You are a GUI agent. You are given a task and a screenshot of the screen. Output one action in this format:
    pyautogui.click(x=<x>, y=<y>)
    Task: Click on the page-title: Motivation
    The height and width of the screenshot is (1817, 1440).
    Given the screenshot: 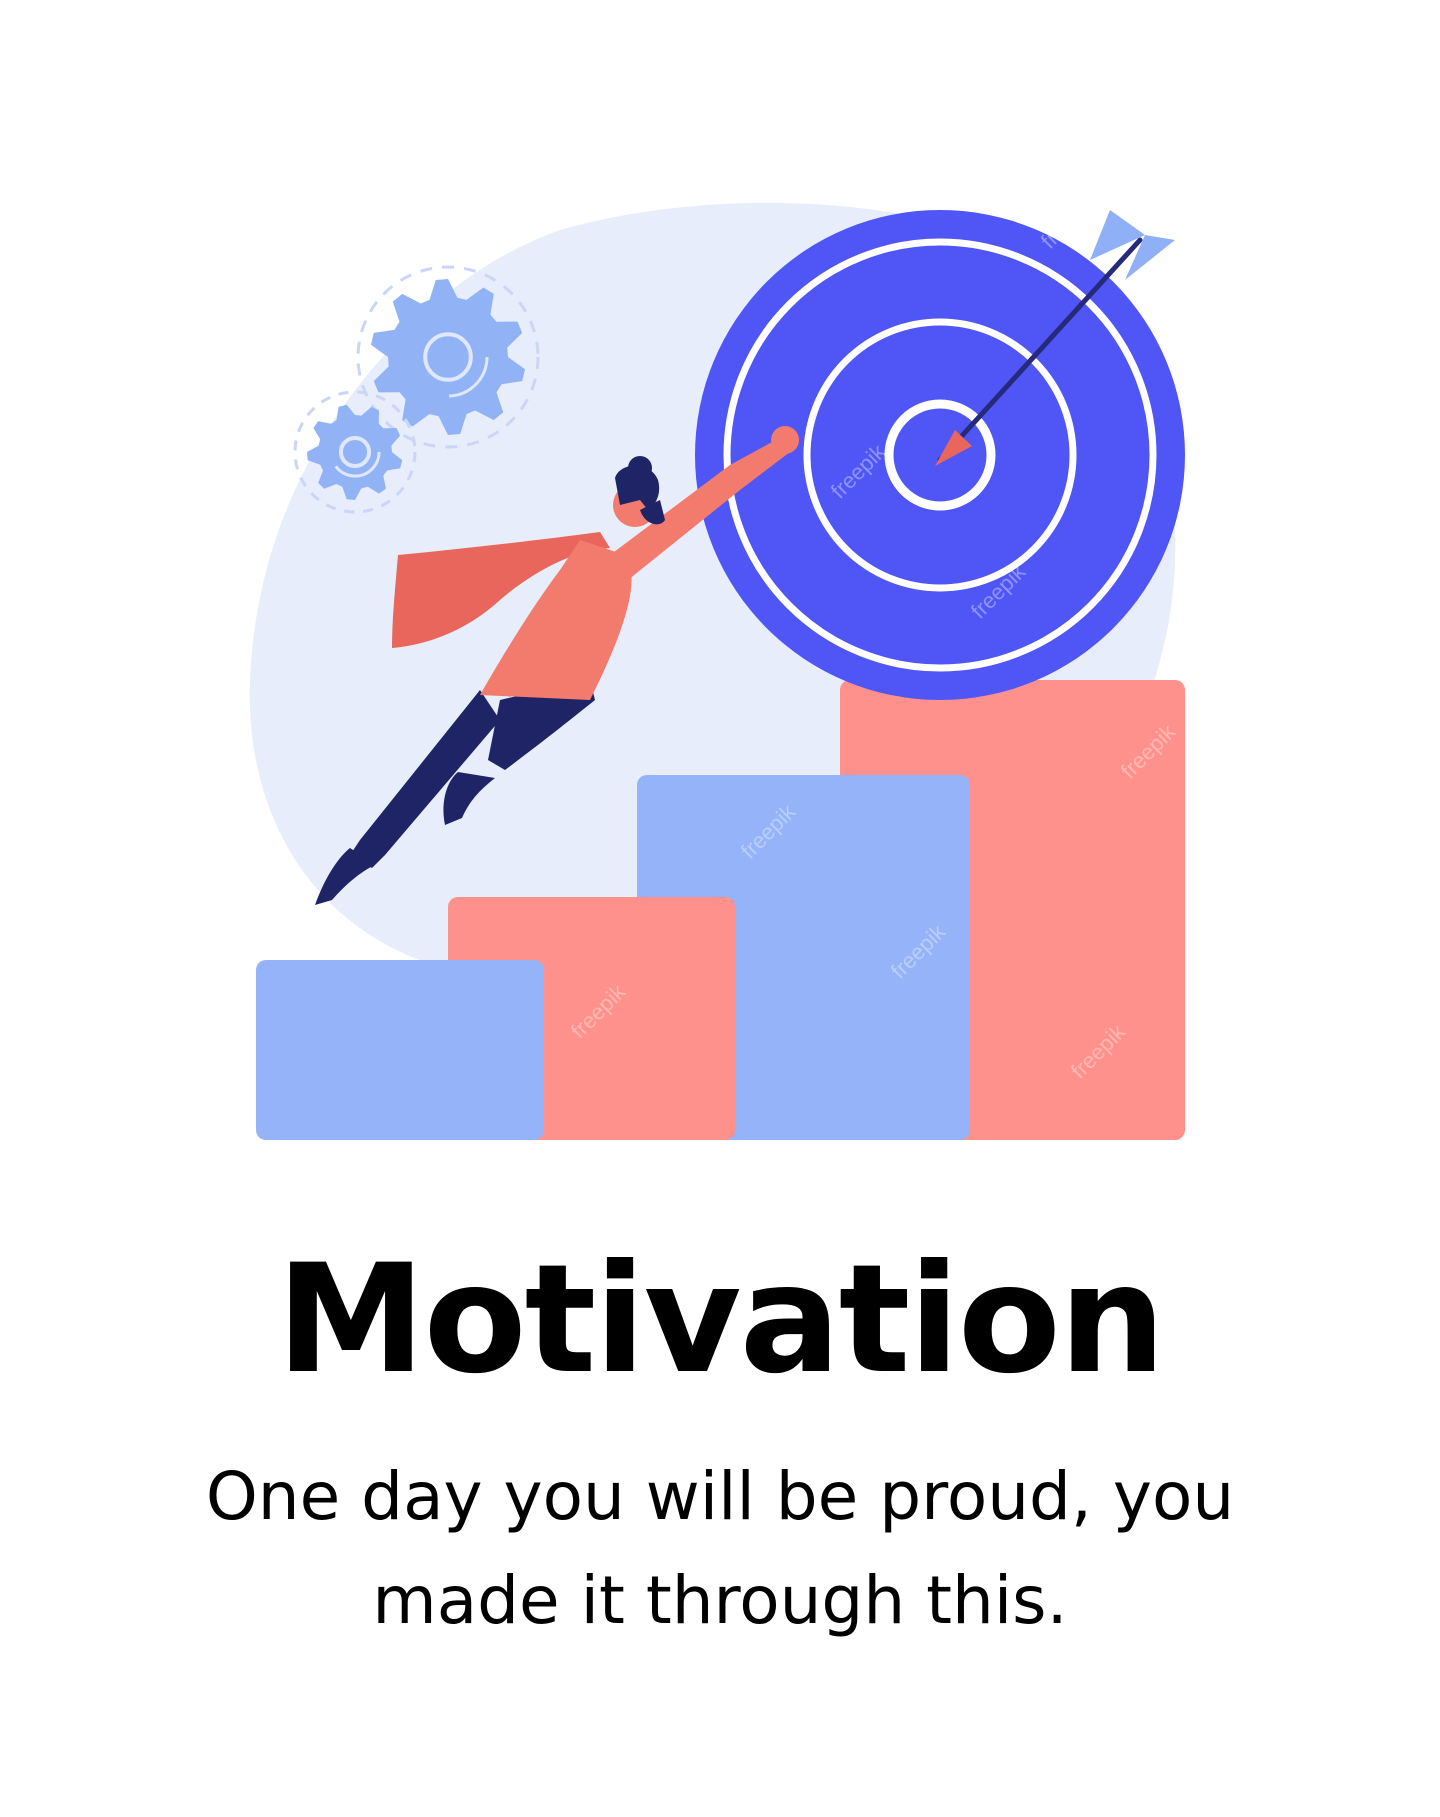 What is the action you would take?
    pyautogui.click(x=720, y=1320)
    